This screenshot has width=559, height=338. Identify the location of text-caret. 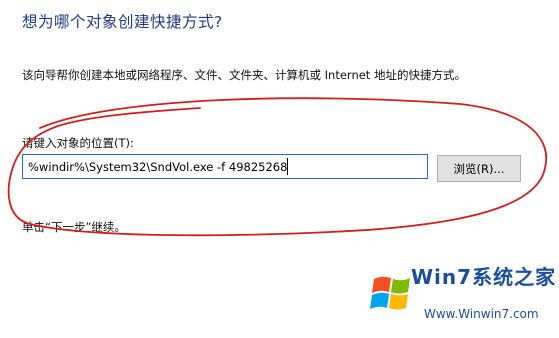
(287, 166).